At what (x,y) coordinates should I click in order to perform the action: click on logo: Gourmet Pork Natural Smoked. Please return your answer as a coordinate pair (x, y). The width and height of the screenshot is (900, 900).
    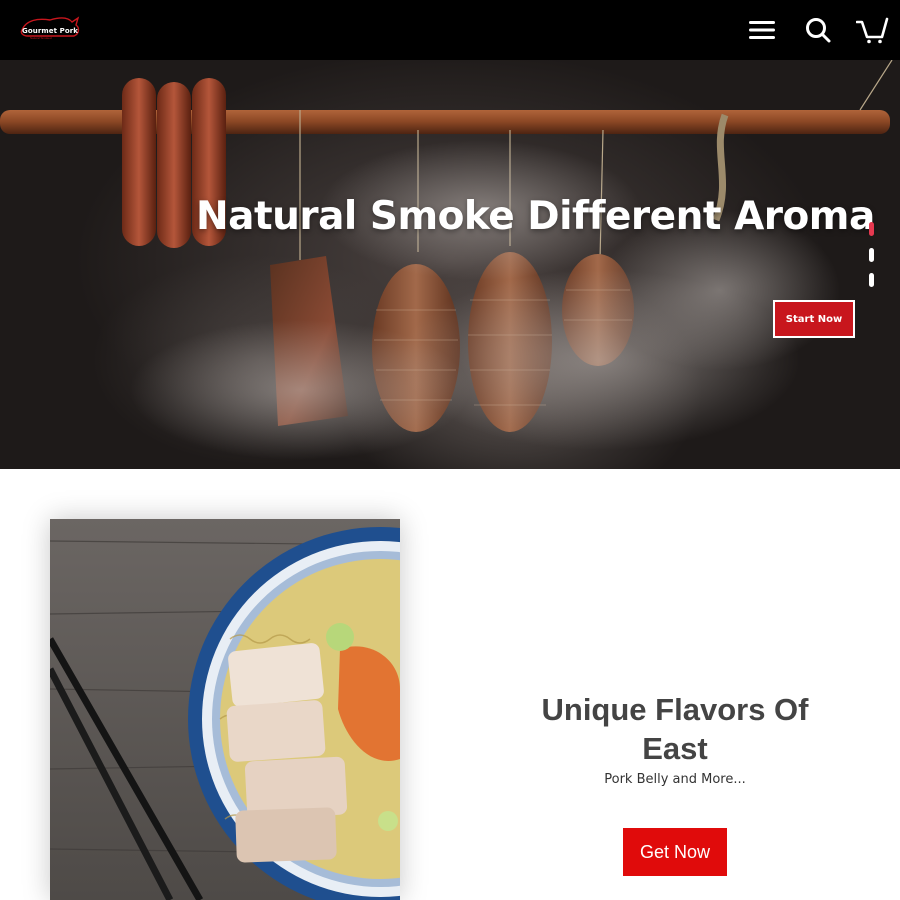
    Looking at the image, I should click on (49, 29).